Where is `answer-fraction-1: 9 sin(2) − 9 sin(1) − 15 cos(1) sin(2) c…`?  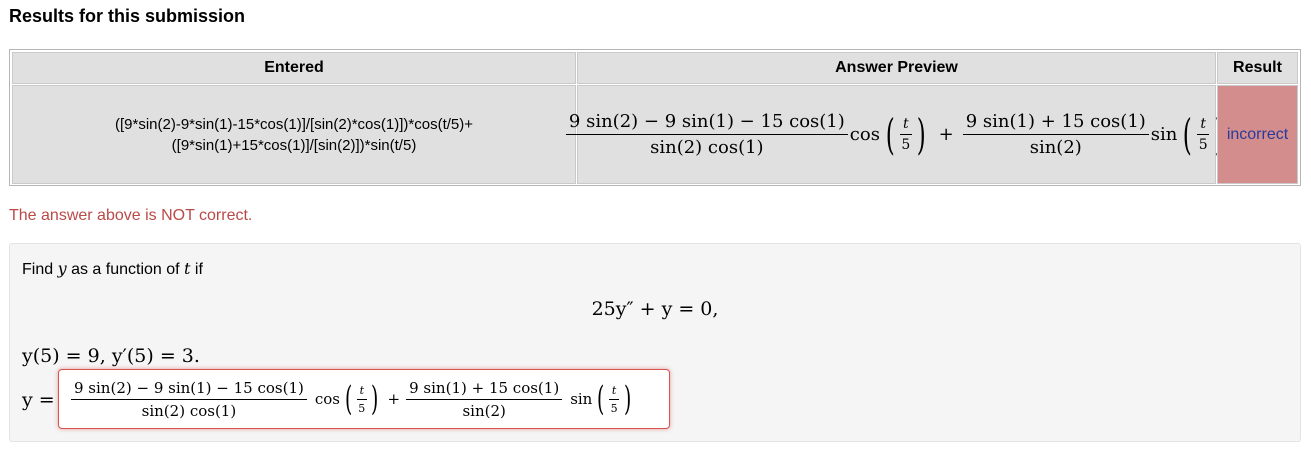
answer-fraction-1: 9 sin(2) − 9 sin(1) − 15 cos(1) sin(2) c… is located at coordinates (189, 399).